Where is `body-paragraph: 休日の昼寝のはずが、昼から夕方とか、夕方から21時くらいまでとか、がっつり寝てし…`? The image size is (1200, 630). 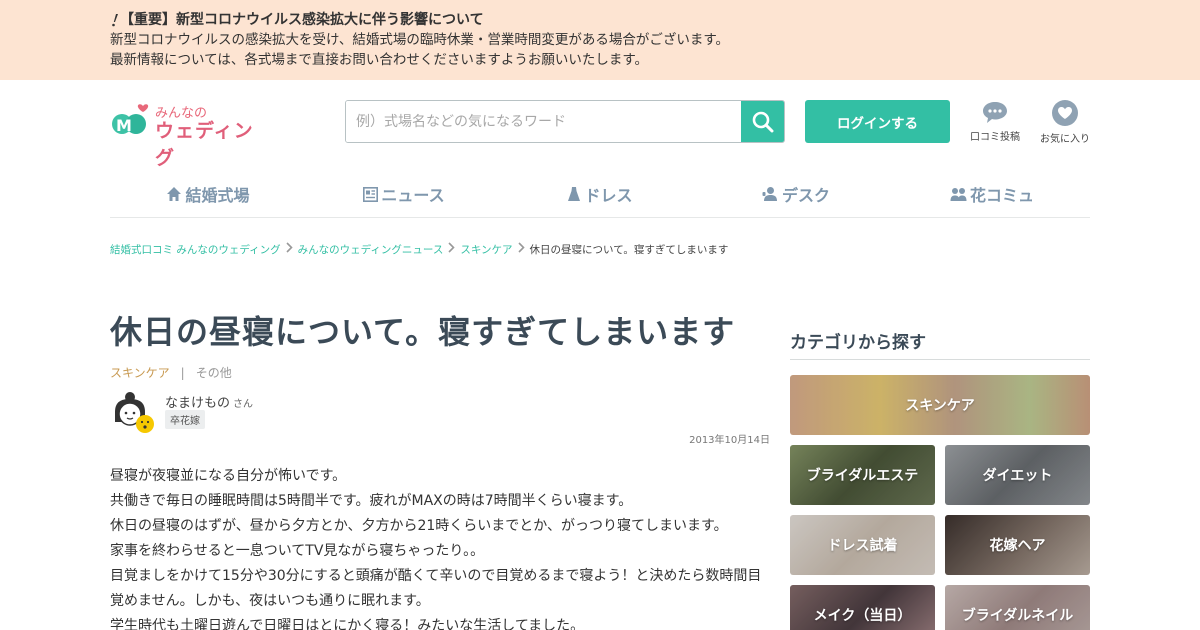 body-paragraph: 休日の昼寝のはずが、昼から夕方とか、夕方から21時くらいまでとか、がっつり寝てし… is located at coordinates (419, 526).